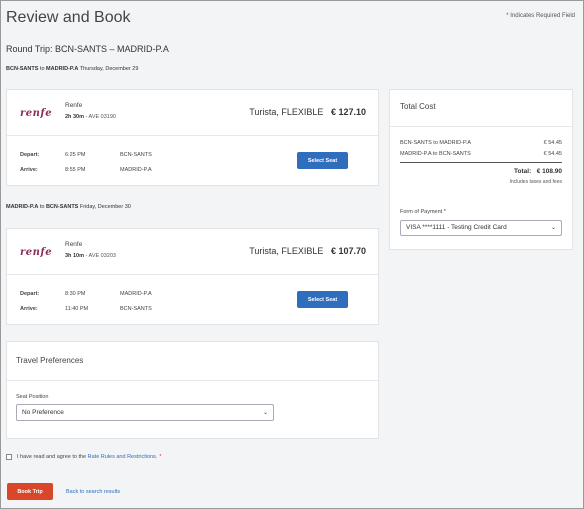 This screenshot has height=509, width=584. I want to click on book-trip-button: Book Trip, so click(30, 491).